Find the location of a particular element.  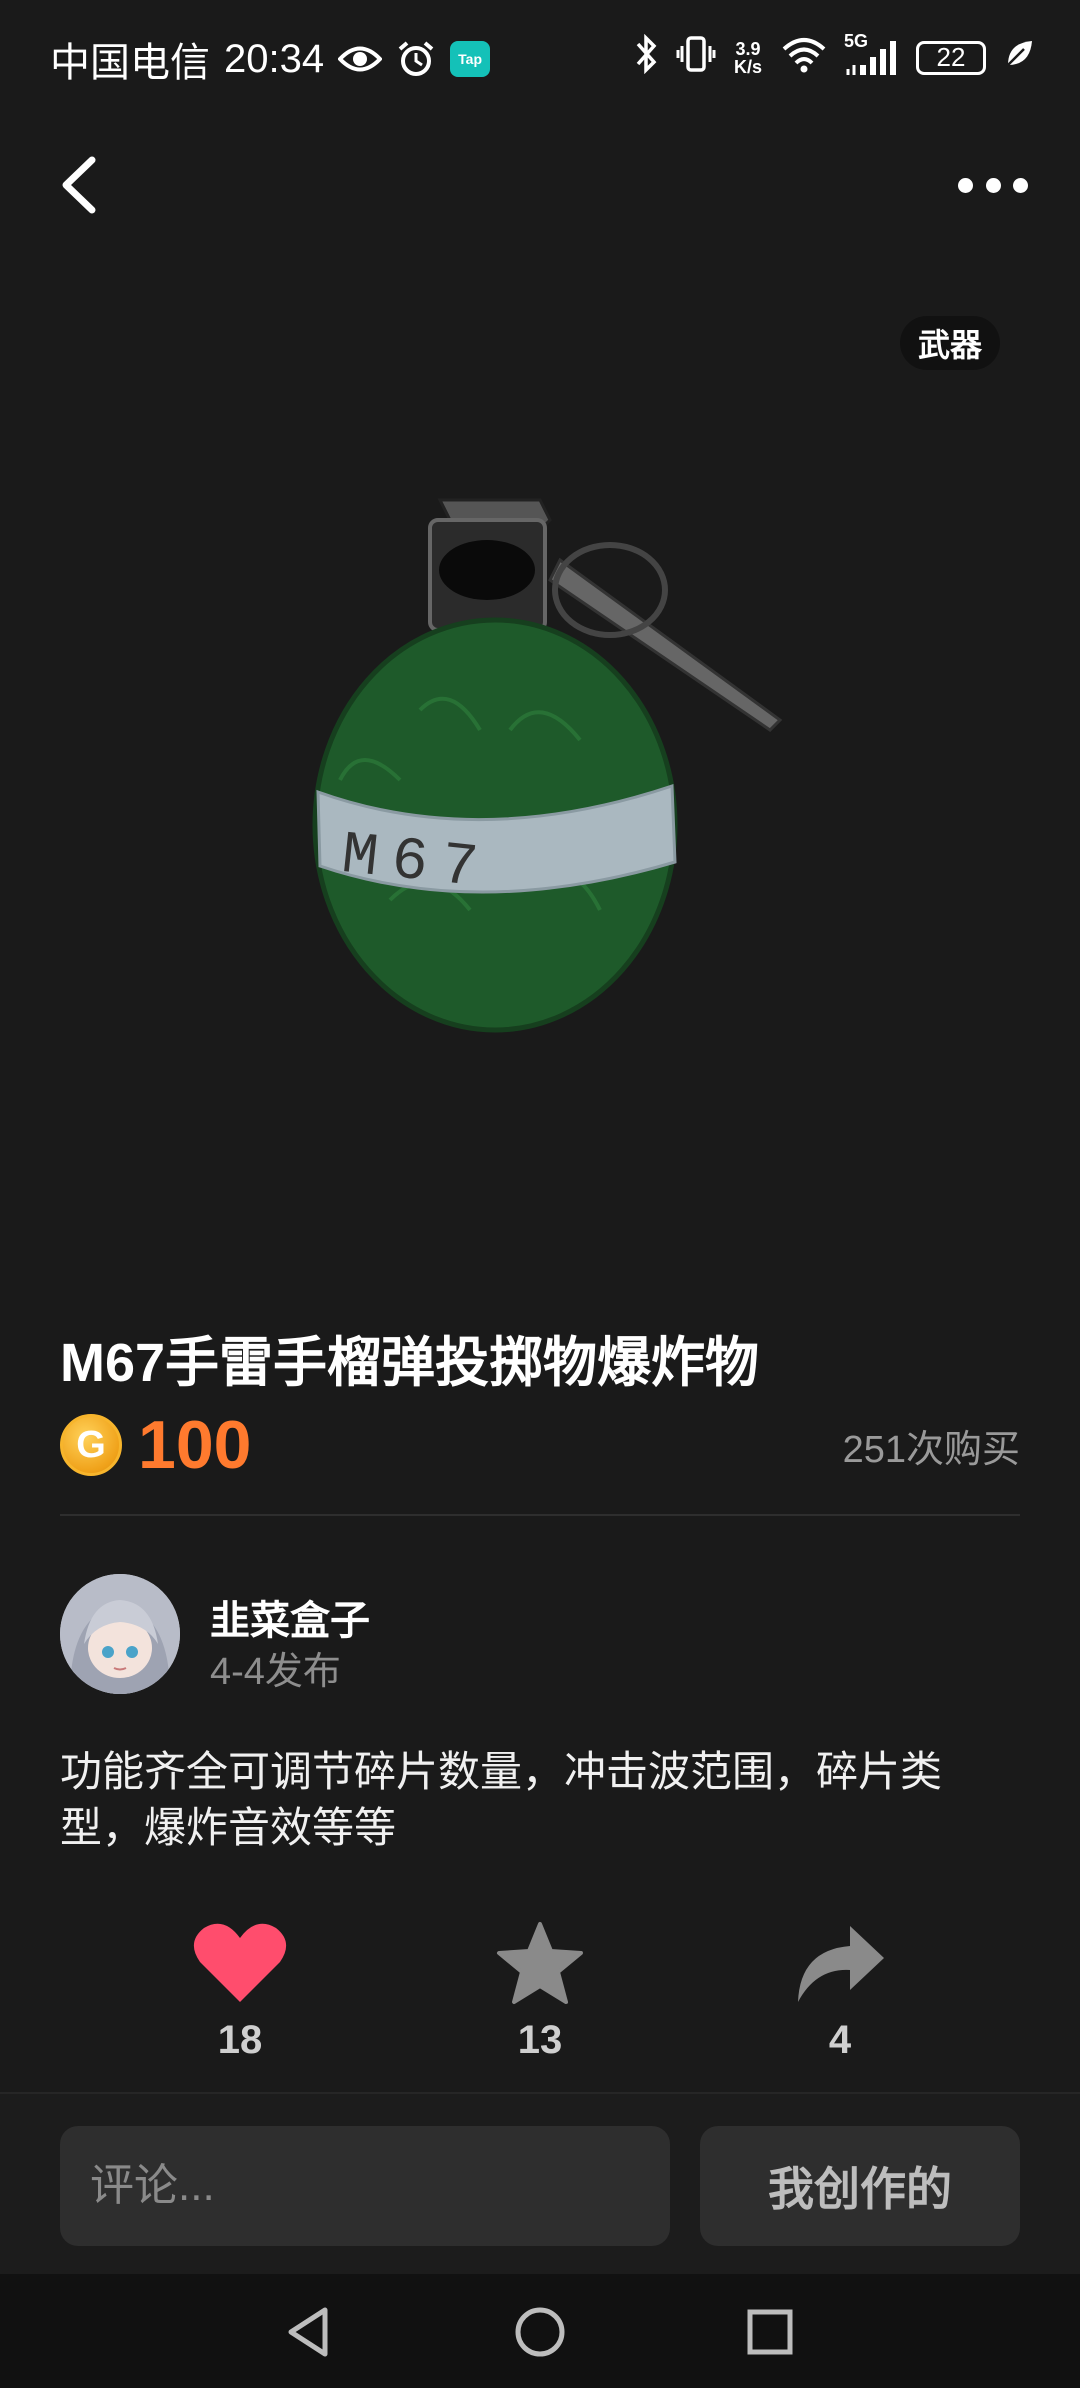

my-creations-button: 我创作的 is located at coordinates (860, 2186).